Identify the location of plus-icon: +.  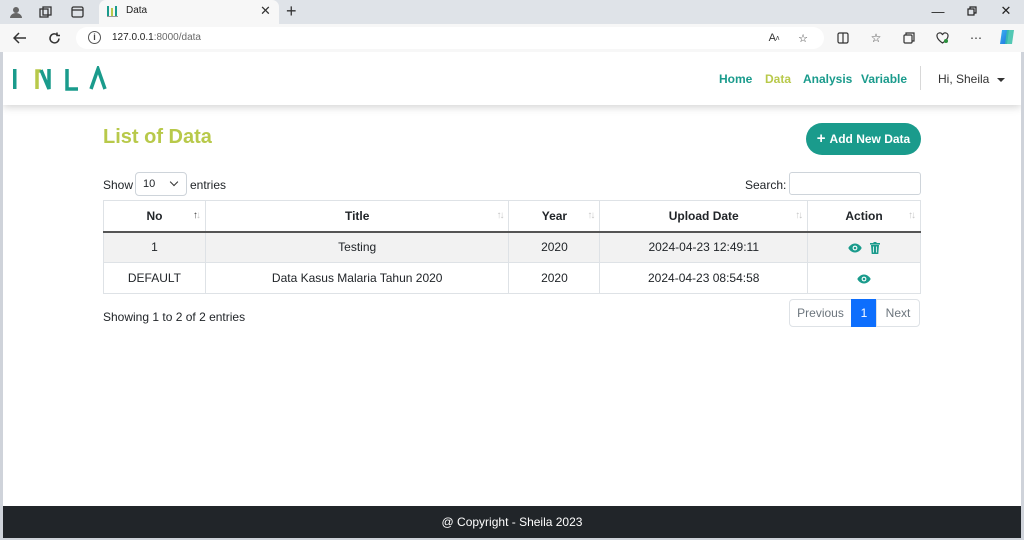
(821, 138).